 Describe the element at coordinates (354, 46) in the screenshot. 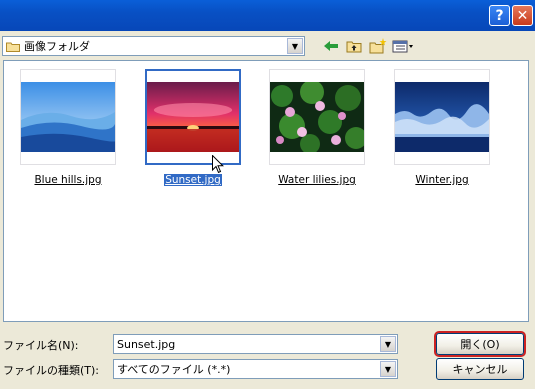

I see `up-folder-icon` at that location.